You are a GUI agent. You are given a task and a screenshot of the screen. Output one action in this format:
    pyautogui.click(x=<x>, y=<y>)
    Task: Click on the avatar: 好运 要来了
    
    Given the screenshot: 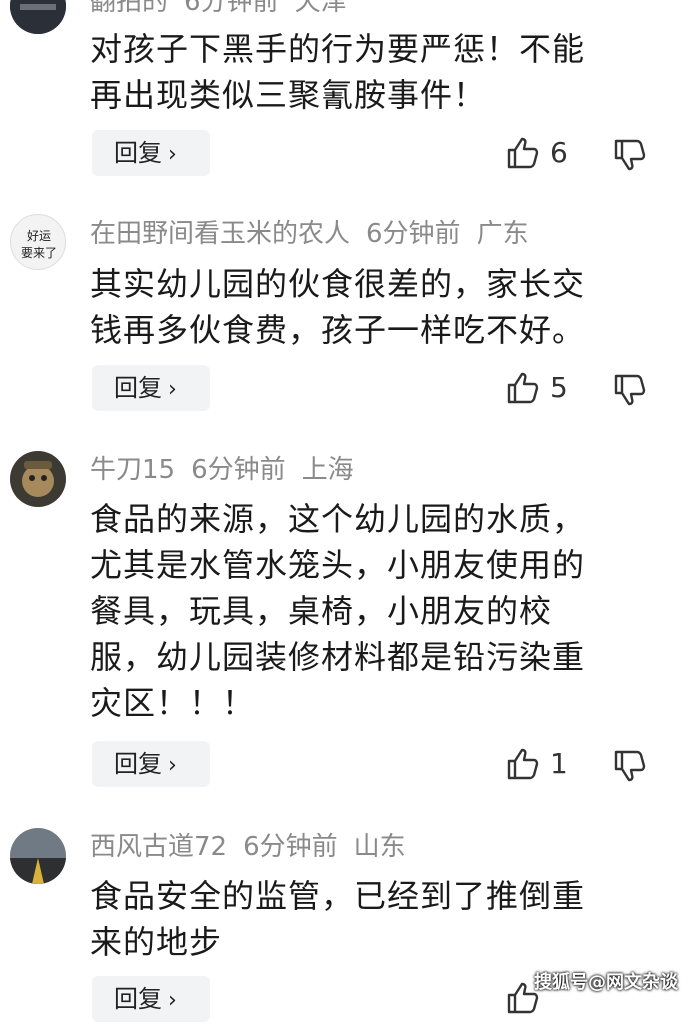 What is the action you would take?
    pyautogui.click(x=38, y=242)
    